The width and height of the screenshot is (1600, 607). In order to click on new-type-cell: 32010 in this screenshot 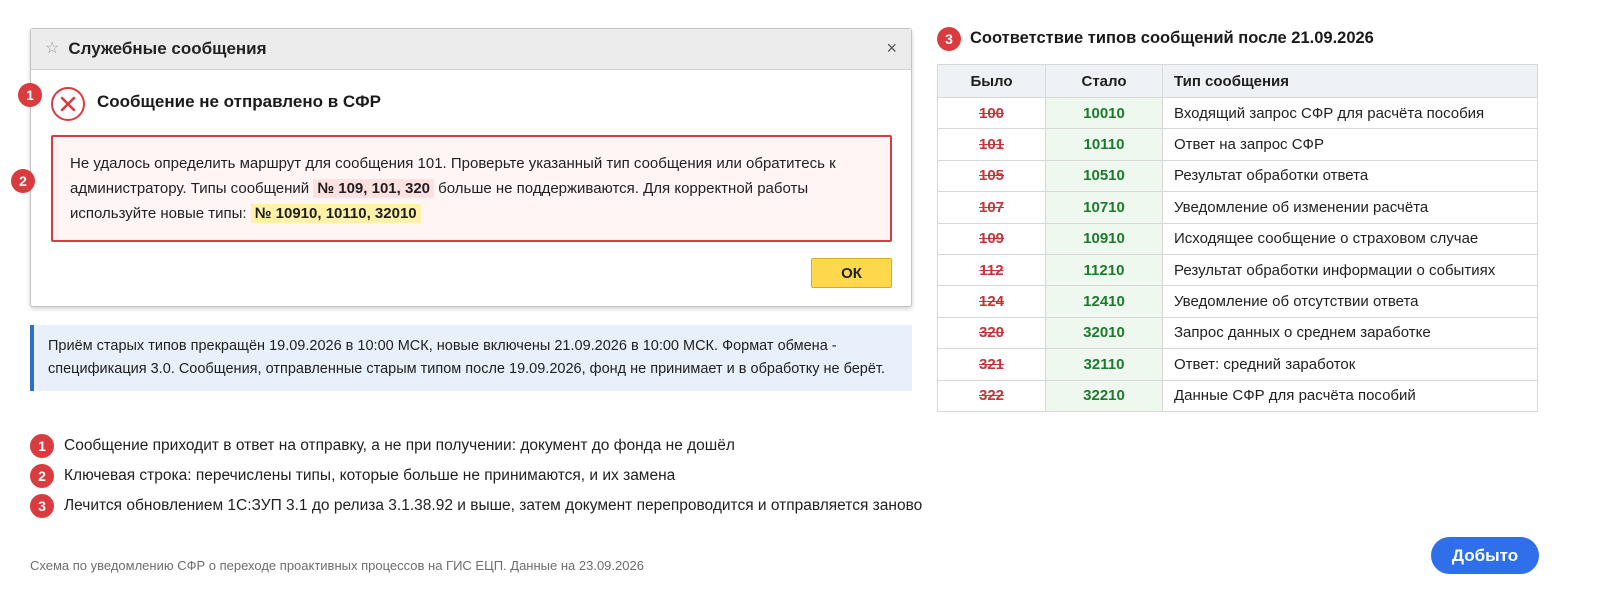, I will do `click(1104, 333)`.